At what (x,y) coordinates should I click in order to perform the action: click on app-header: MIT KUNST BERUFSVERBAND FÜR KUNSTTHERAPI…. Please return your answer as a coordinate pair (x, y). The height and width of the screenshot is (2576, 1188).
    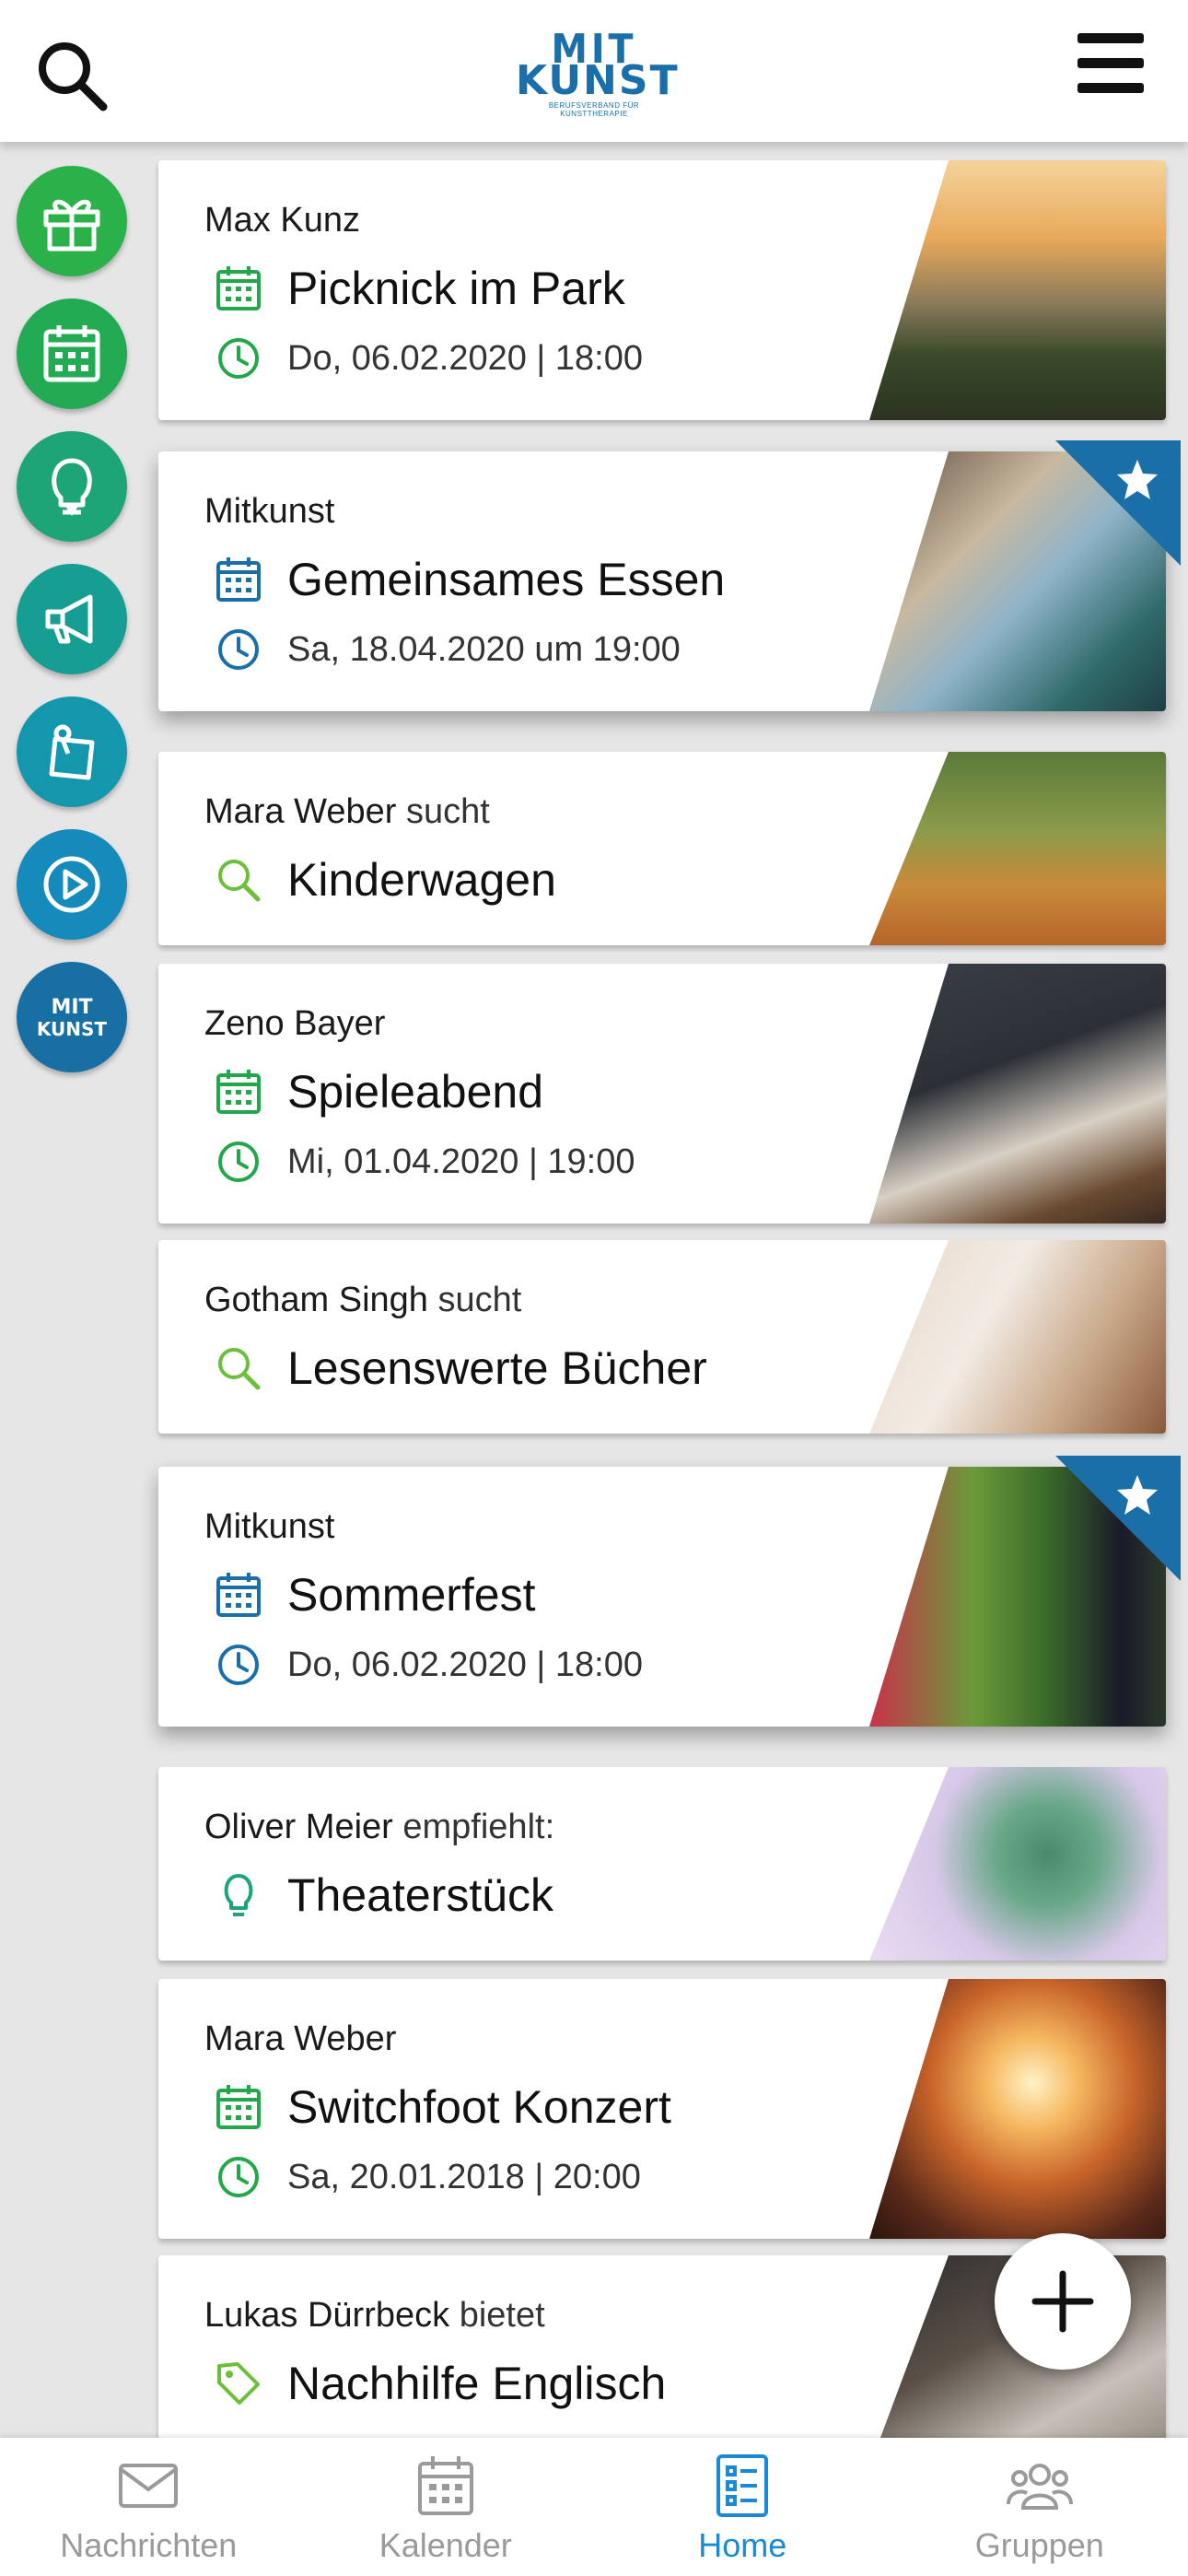
    Looking at the image, I should click on (594, 71).